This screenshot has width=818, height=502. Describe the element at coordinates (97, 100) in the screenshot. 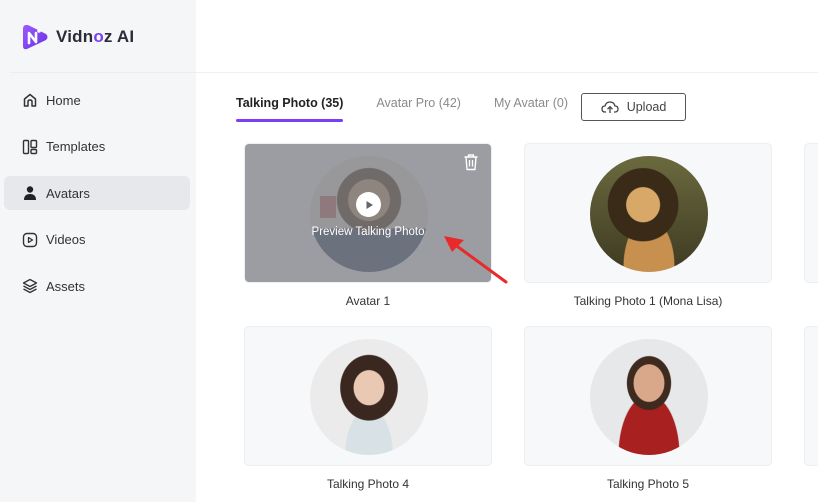

I see `sidebar-item-home: Home` at that location.